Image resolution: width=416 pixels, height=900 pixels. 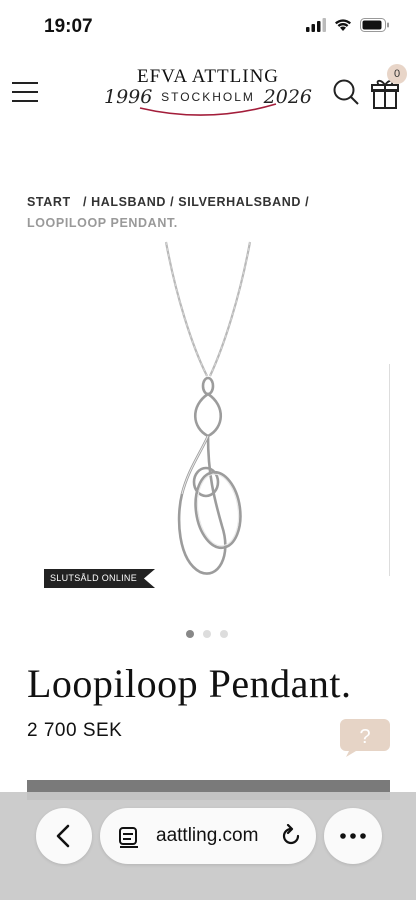 What do you see at coordinates (239, 202) in the screenshot?
I see `breadcrumb-silverhalsband: / SILVERHALSBAND /` at bounding box center [239, 202].